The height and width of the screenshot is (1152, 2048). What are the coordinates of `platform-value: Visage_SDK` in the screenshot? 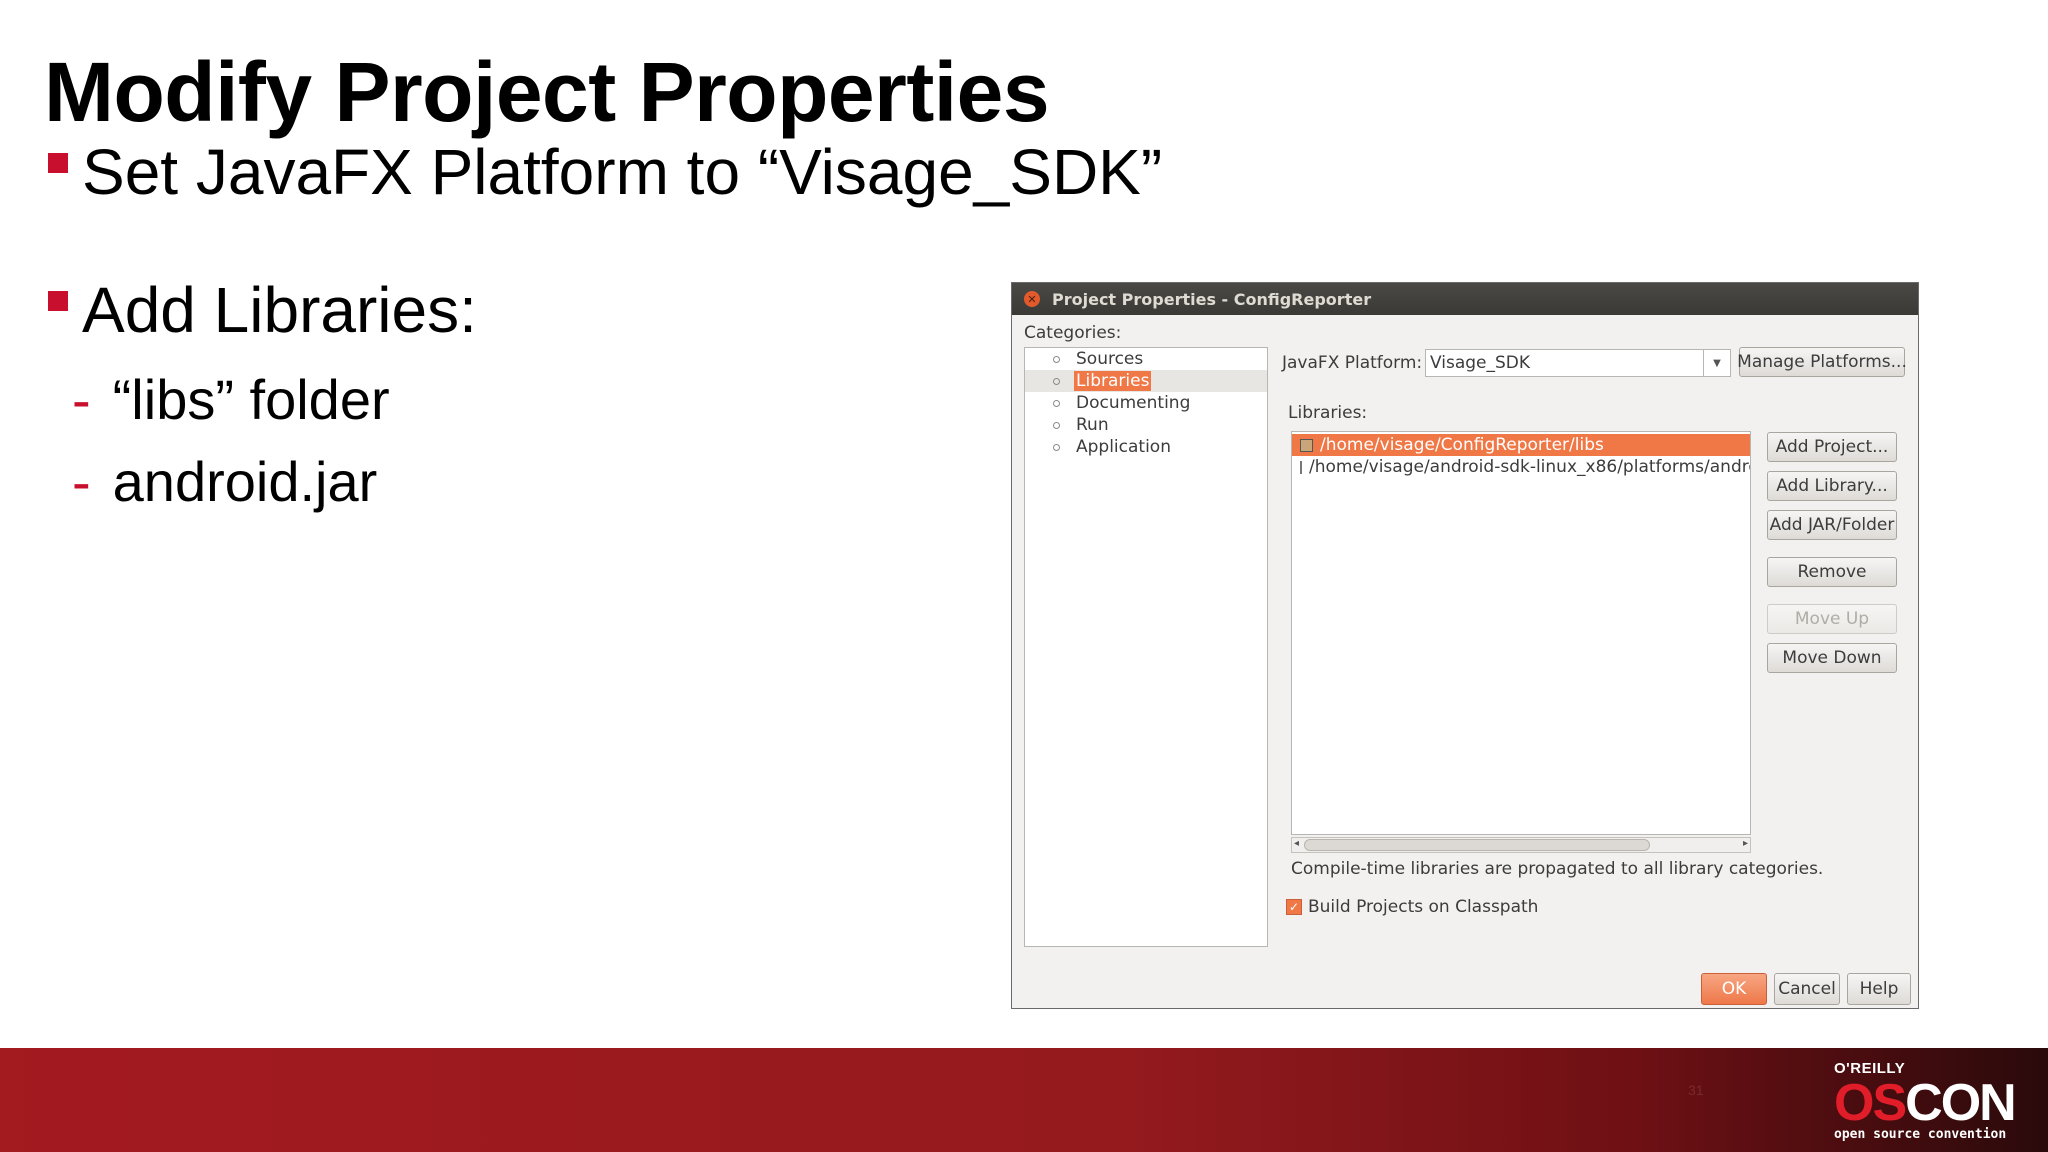 It's located at (1480, 363).